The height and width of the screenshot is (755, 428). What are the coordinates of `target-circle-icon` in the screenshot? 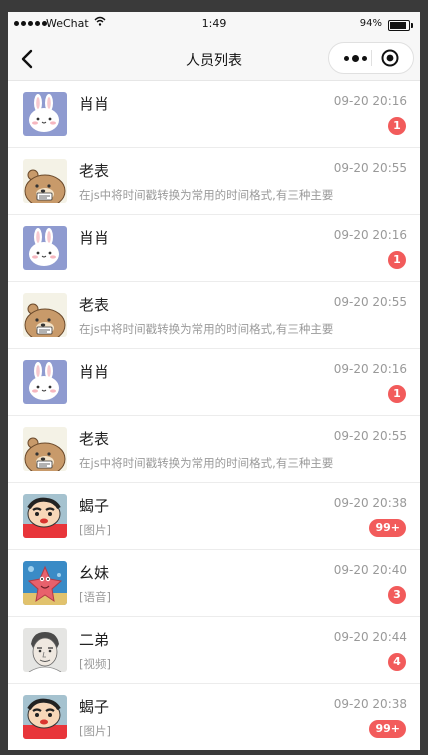 It's located at (390, 58).